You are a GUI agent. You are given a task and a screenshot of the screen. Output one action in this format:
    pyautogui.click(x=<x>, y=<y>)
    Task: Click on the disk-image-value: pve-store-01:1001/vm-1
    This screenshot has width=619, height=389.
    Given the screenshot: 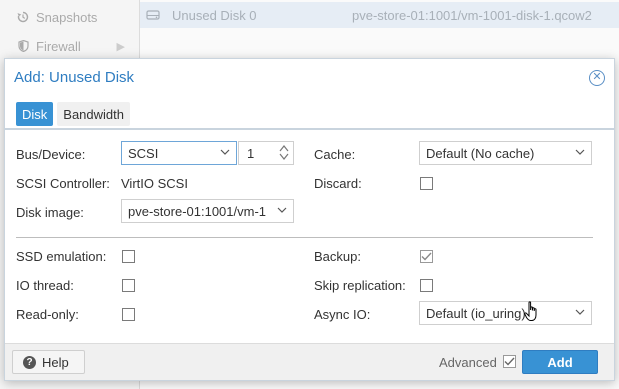 What is the action you would take?
    pyautogui.click(x=197, y=211)
    